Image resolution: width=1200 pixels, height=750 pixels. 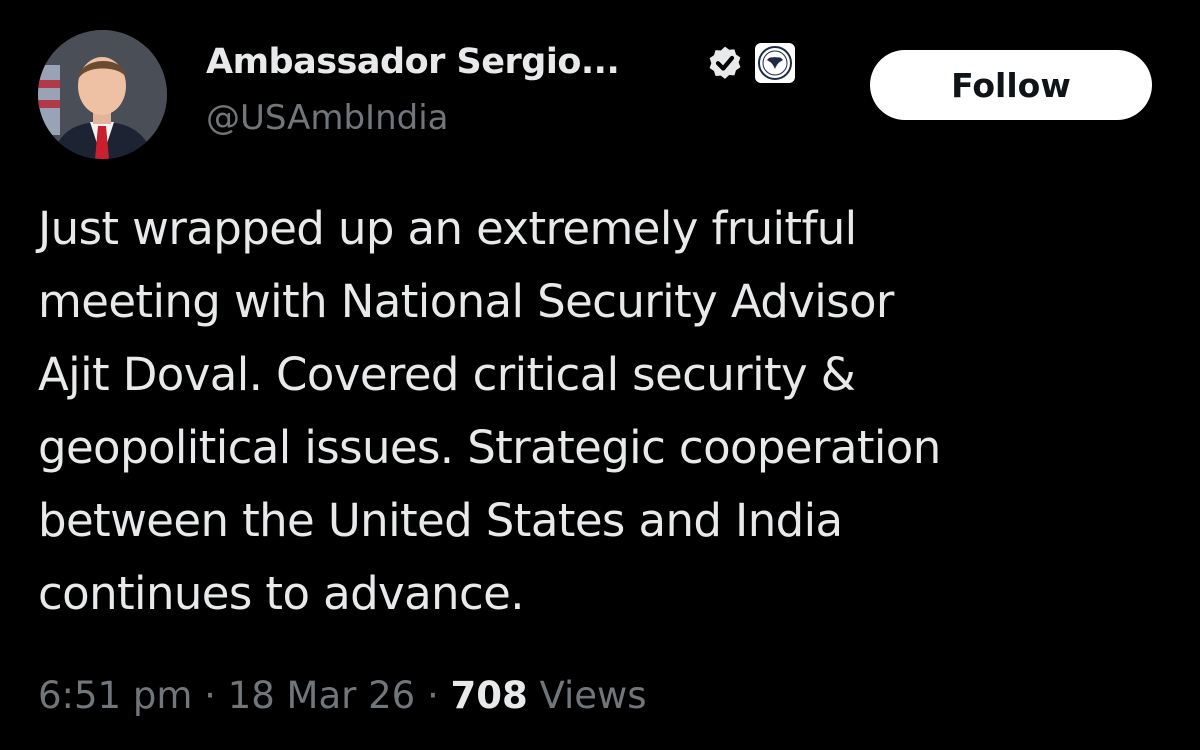 I want to click on state-department-seal-icon, so click(x=775, y=63).